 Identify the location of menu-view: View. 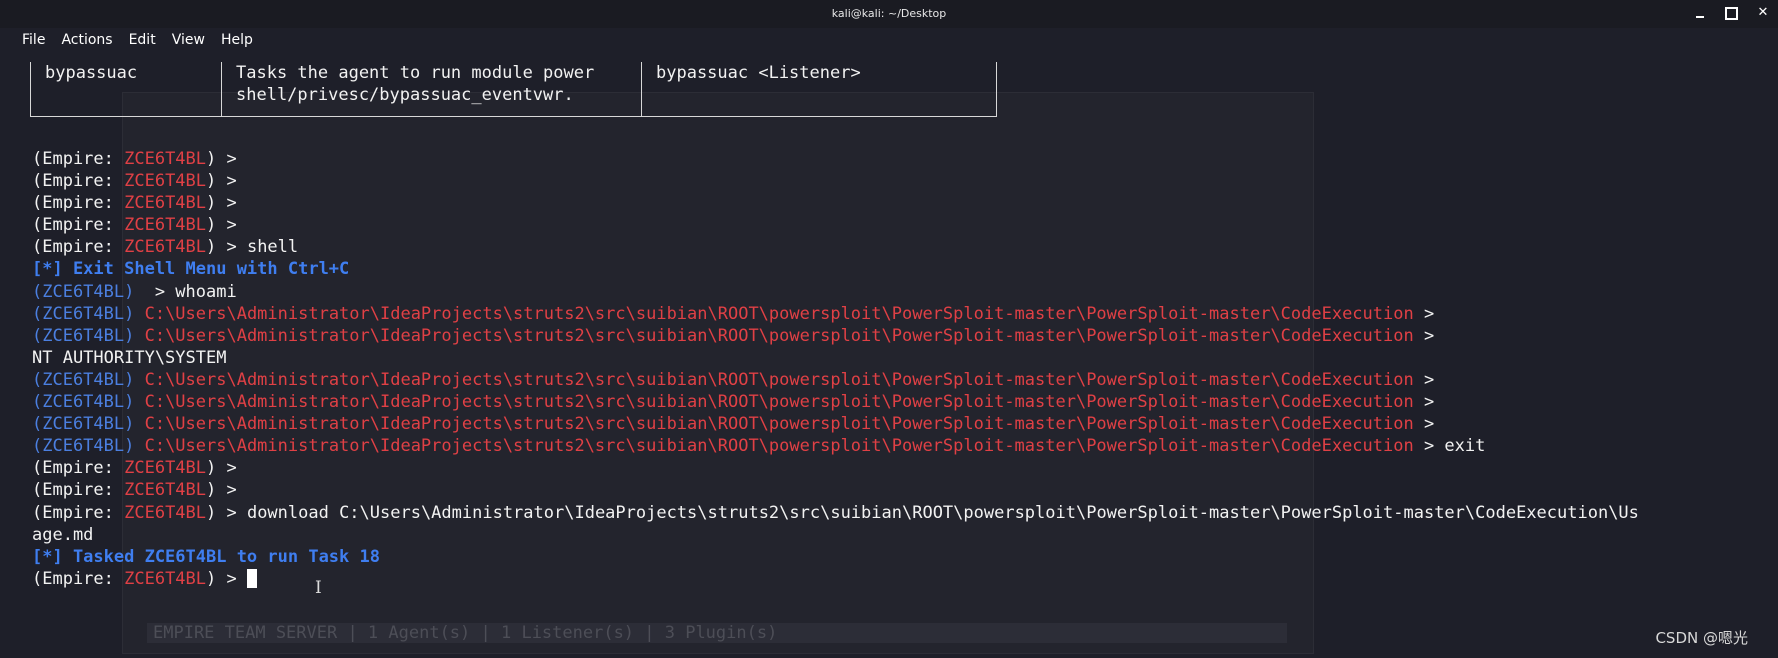
(188, 40).